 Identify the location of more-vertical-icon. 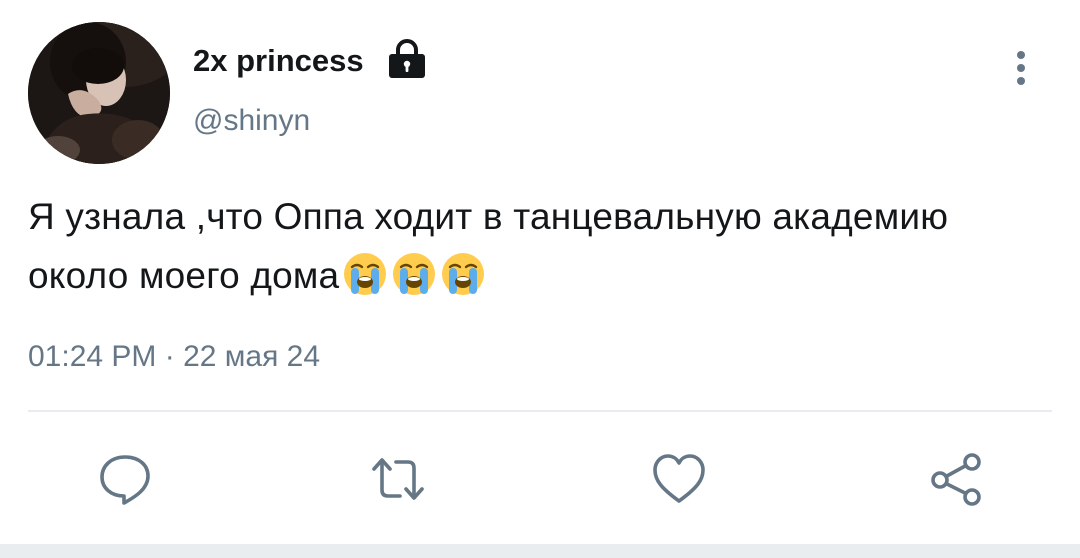
(1021, 70).